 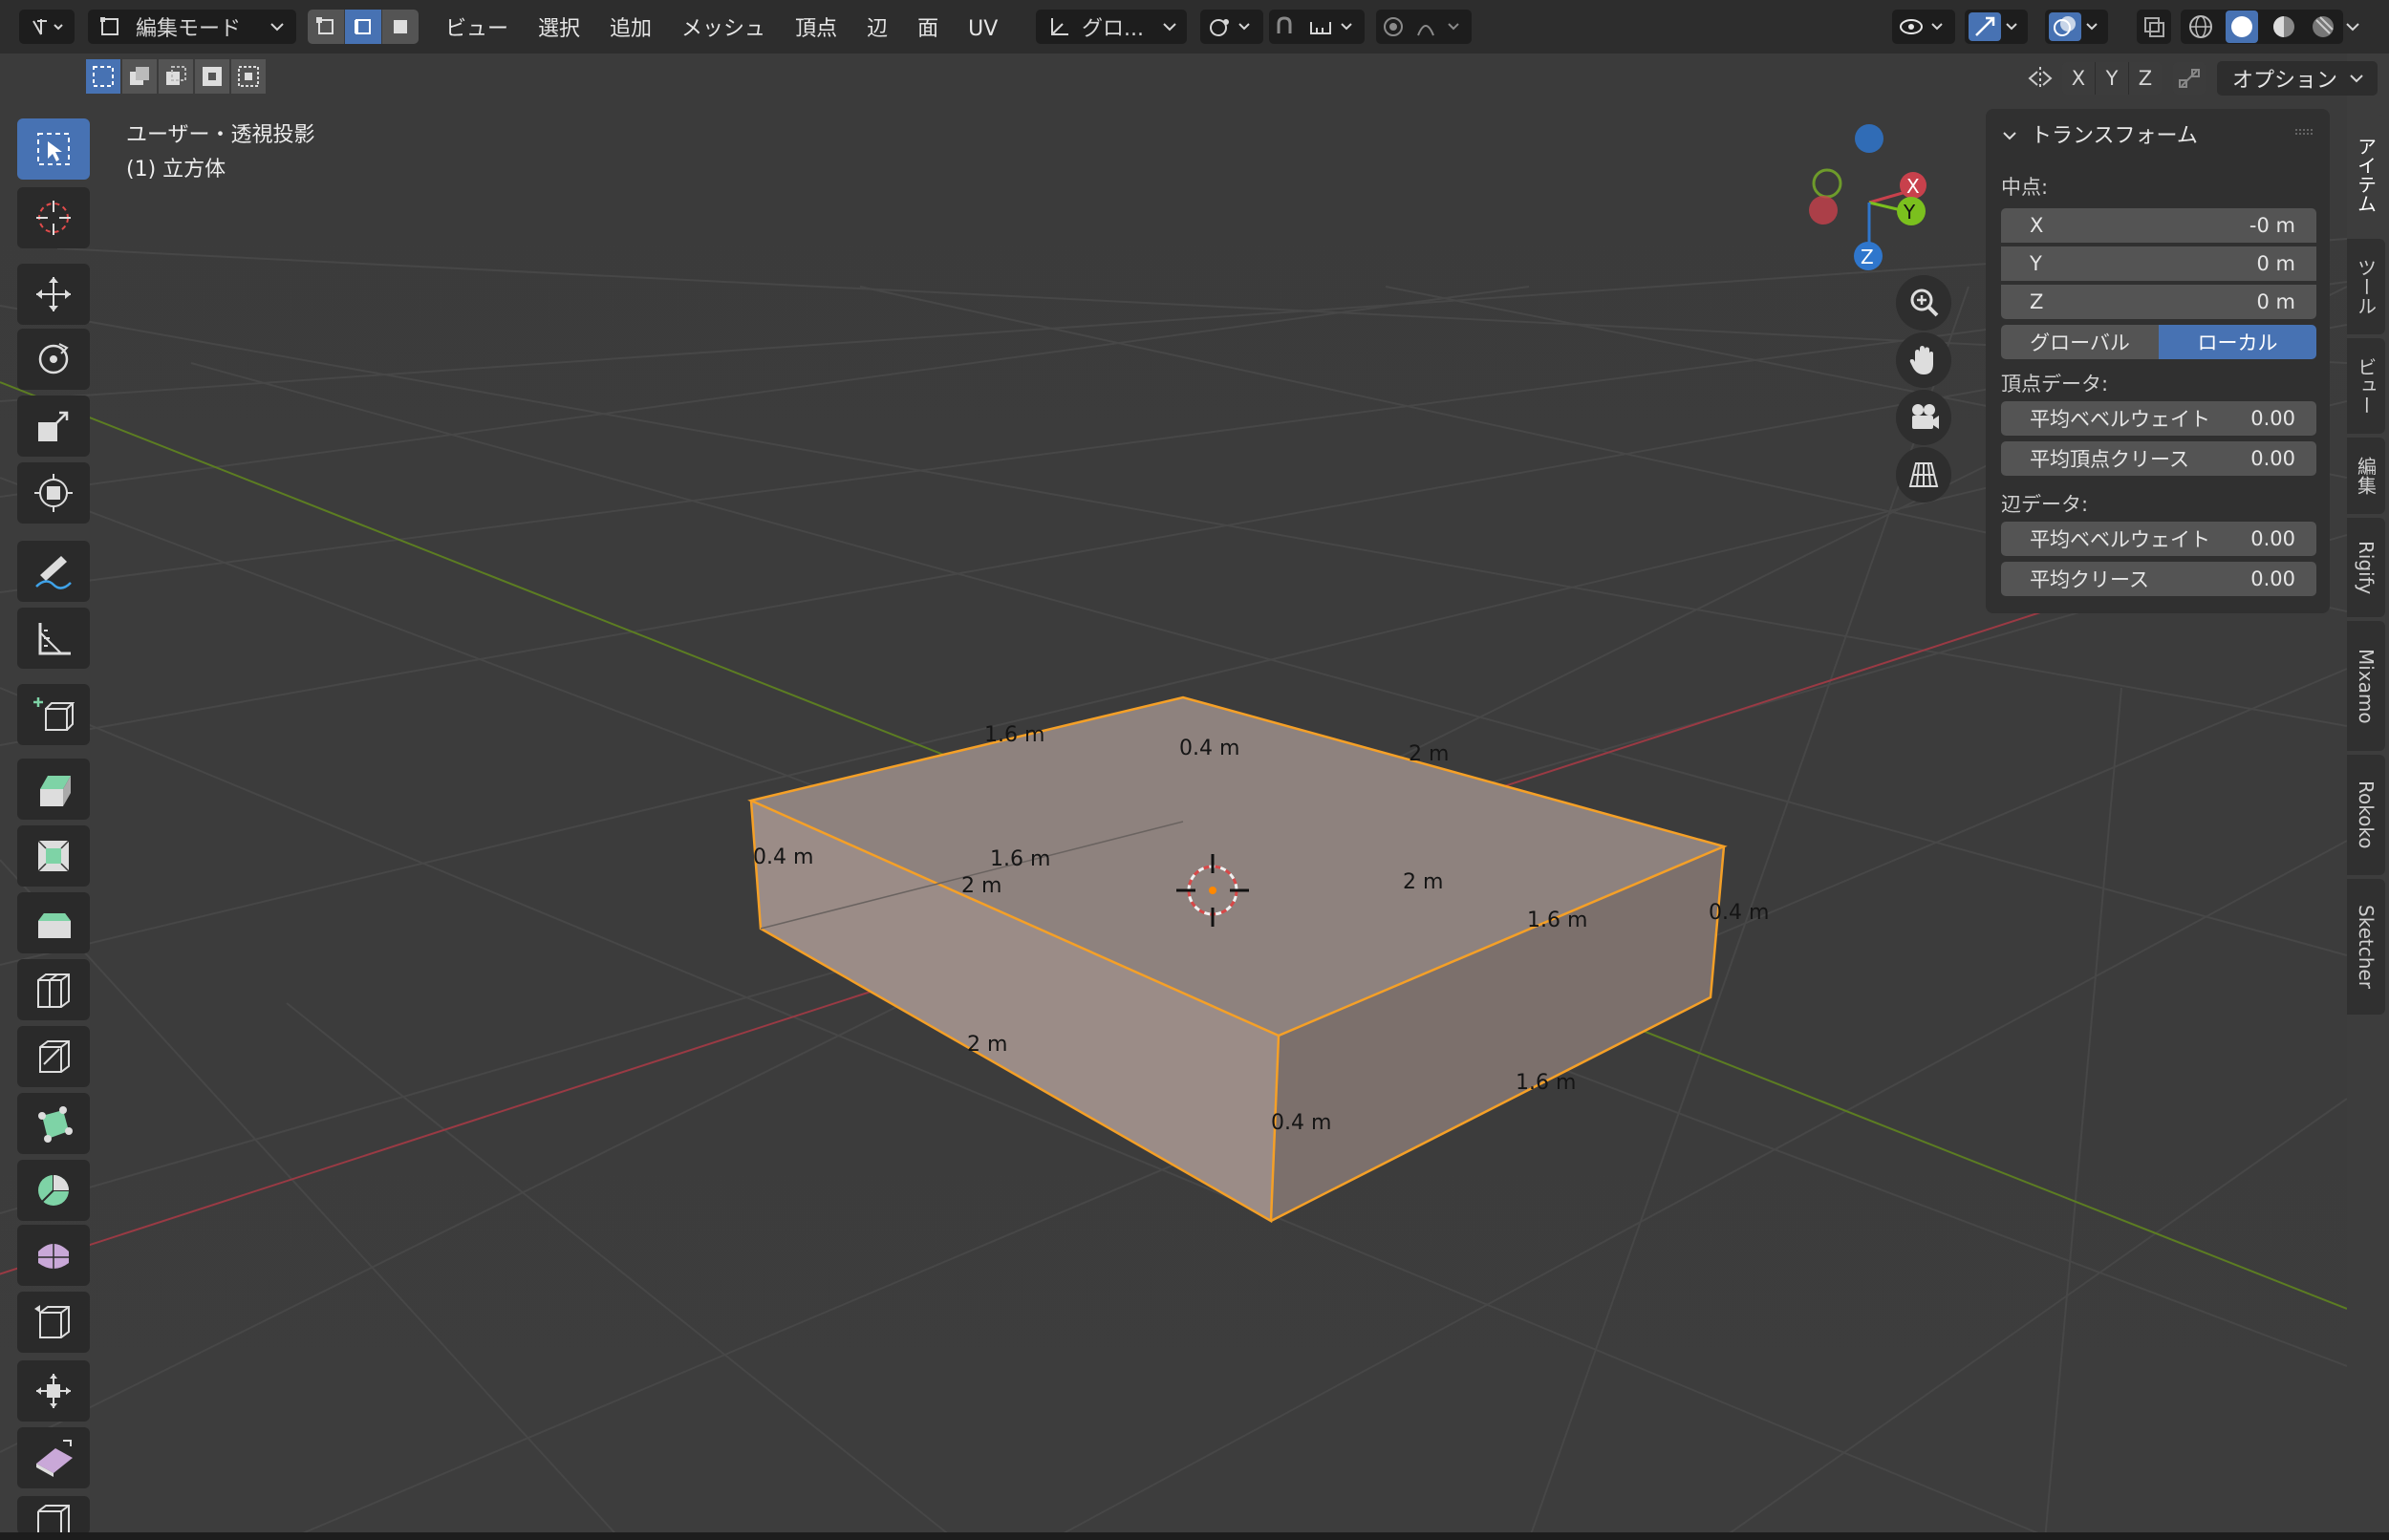 I want to click on spin-tool, so click(x=54, y=1191).